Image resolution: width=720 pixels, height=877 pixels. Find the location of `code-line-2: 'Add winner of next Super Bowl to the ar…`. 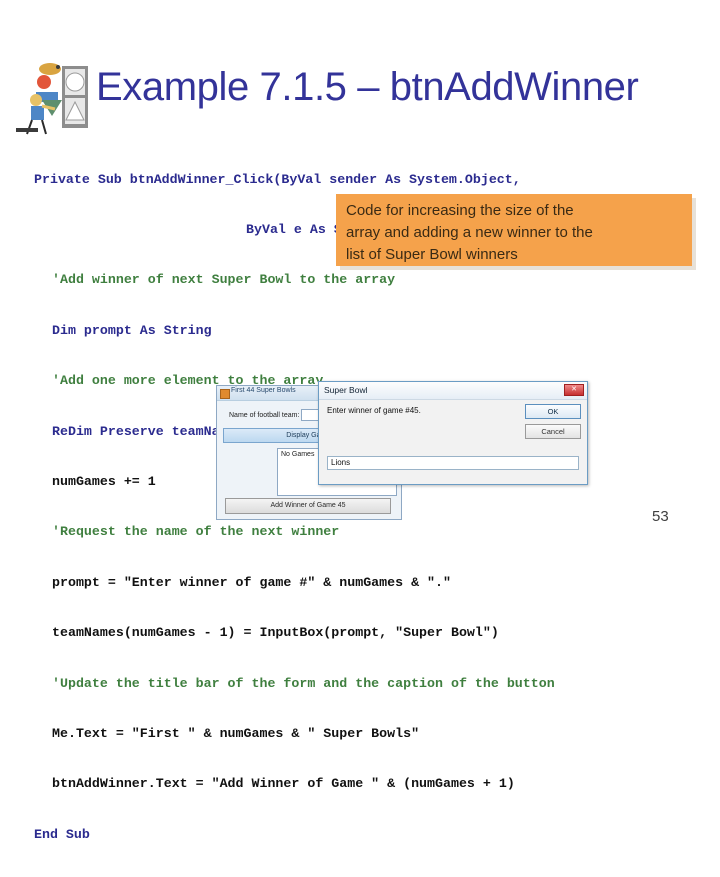

code-line-2: 'Add winner of next Super Bowl to the ar… is located at coordinates (224, 280).